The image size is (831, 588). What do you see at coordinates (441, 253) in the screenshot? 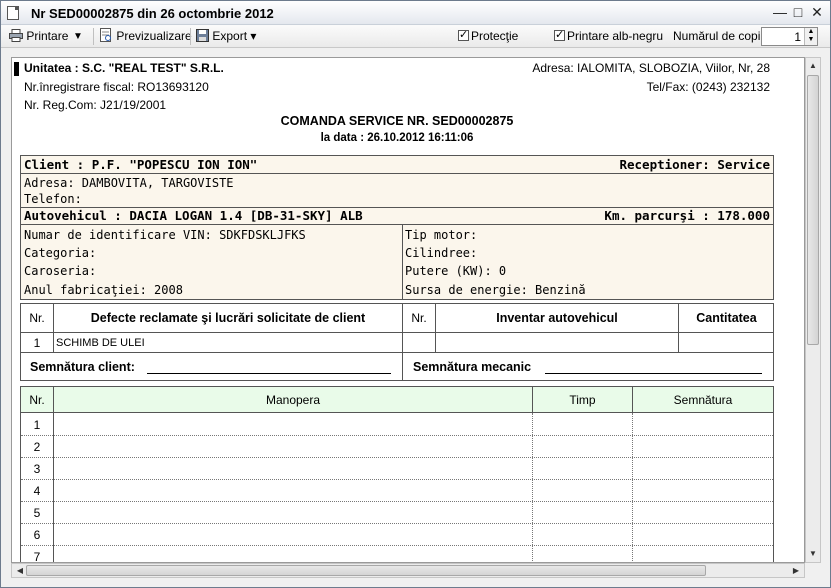
I see `vehicle-displacement: Cilindree:` at bounding box center [441, 253].